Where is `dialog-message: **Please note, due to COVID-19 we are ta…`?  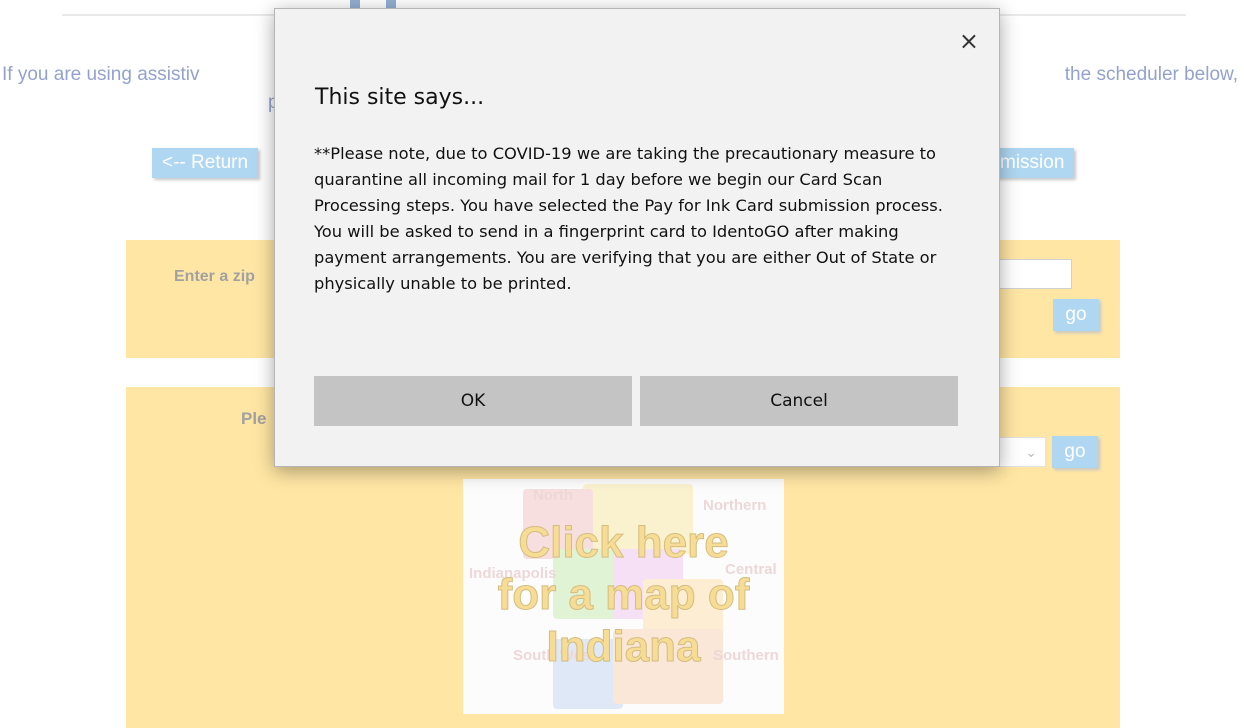
dialog-message: **Please note, due to COVID-19 we are ta… is located at coordinates (628, 218).